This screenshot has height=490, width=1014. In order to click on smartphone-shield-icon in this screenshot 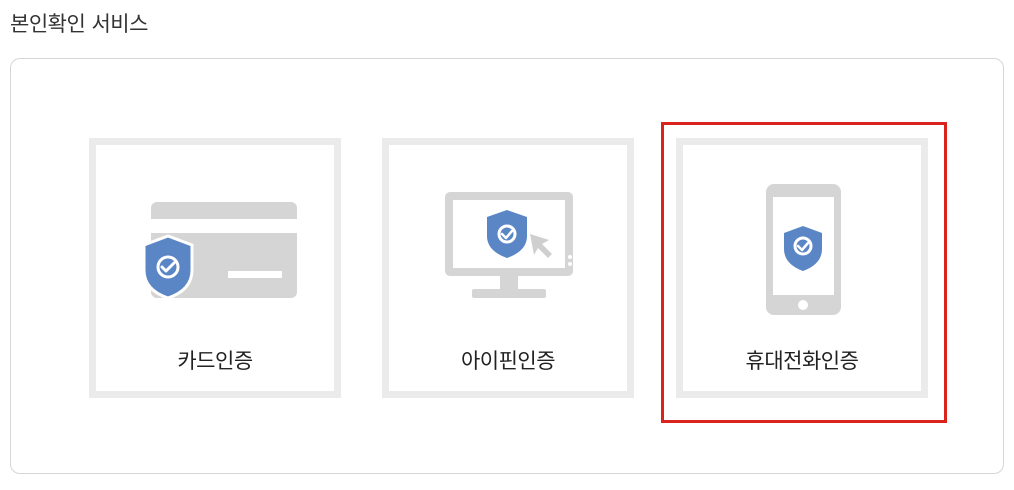, I will do `click(803, 249)`.